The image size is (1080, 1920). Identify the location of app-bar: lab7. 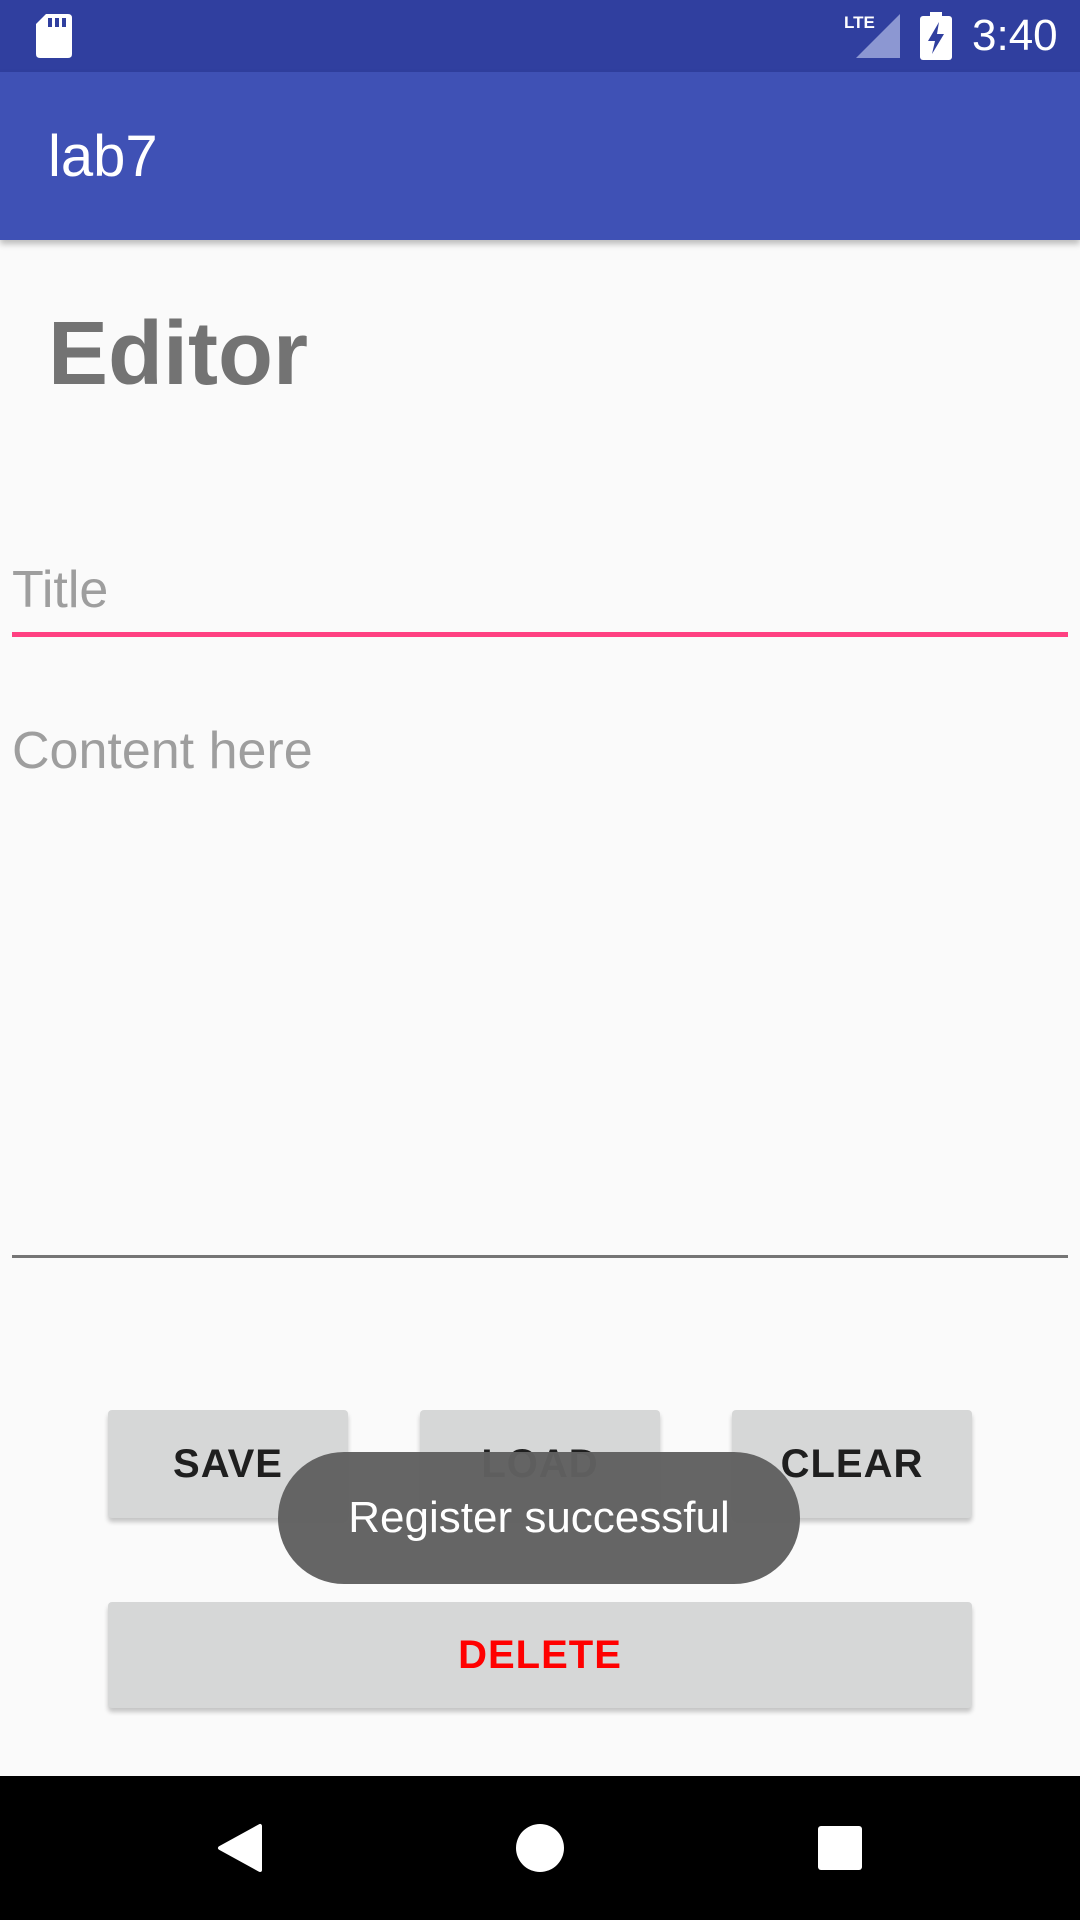
(540, 156).